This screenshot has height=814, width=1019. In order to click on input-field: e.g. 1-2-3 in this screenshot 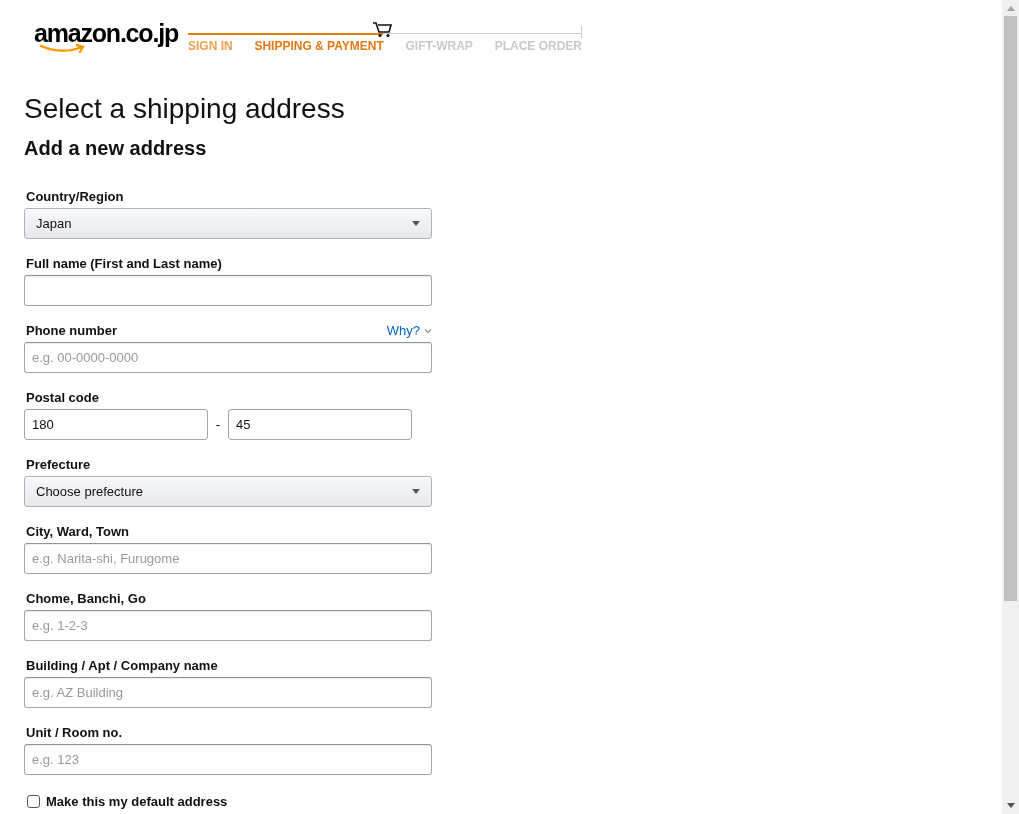, I will do `click(228, 625)`.